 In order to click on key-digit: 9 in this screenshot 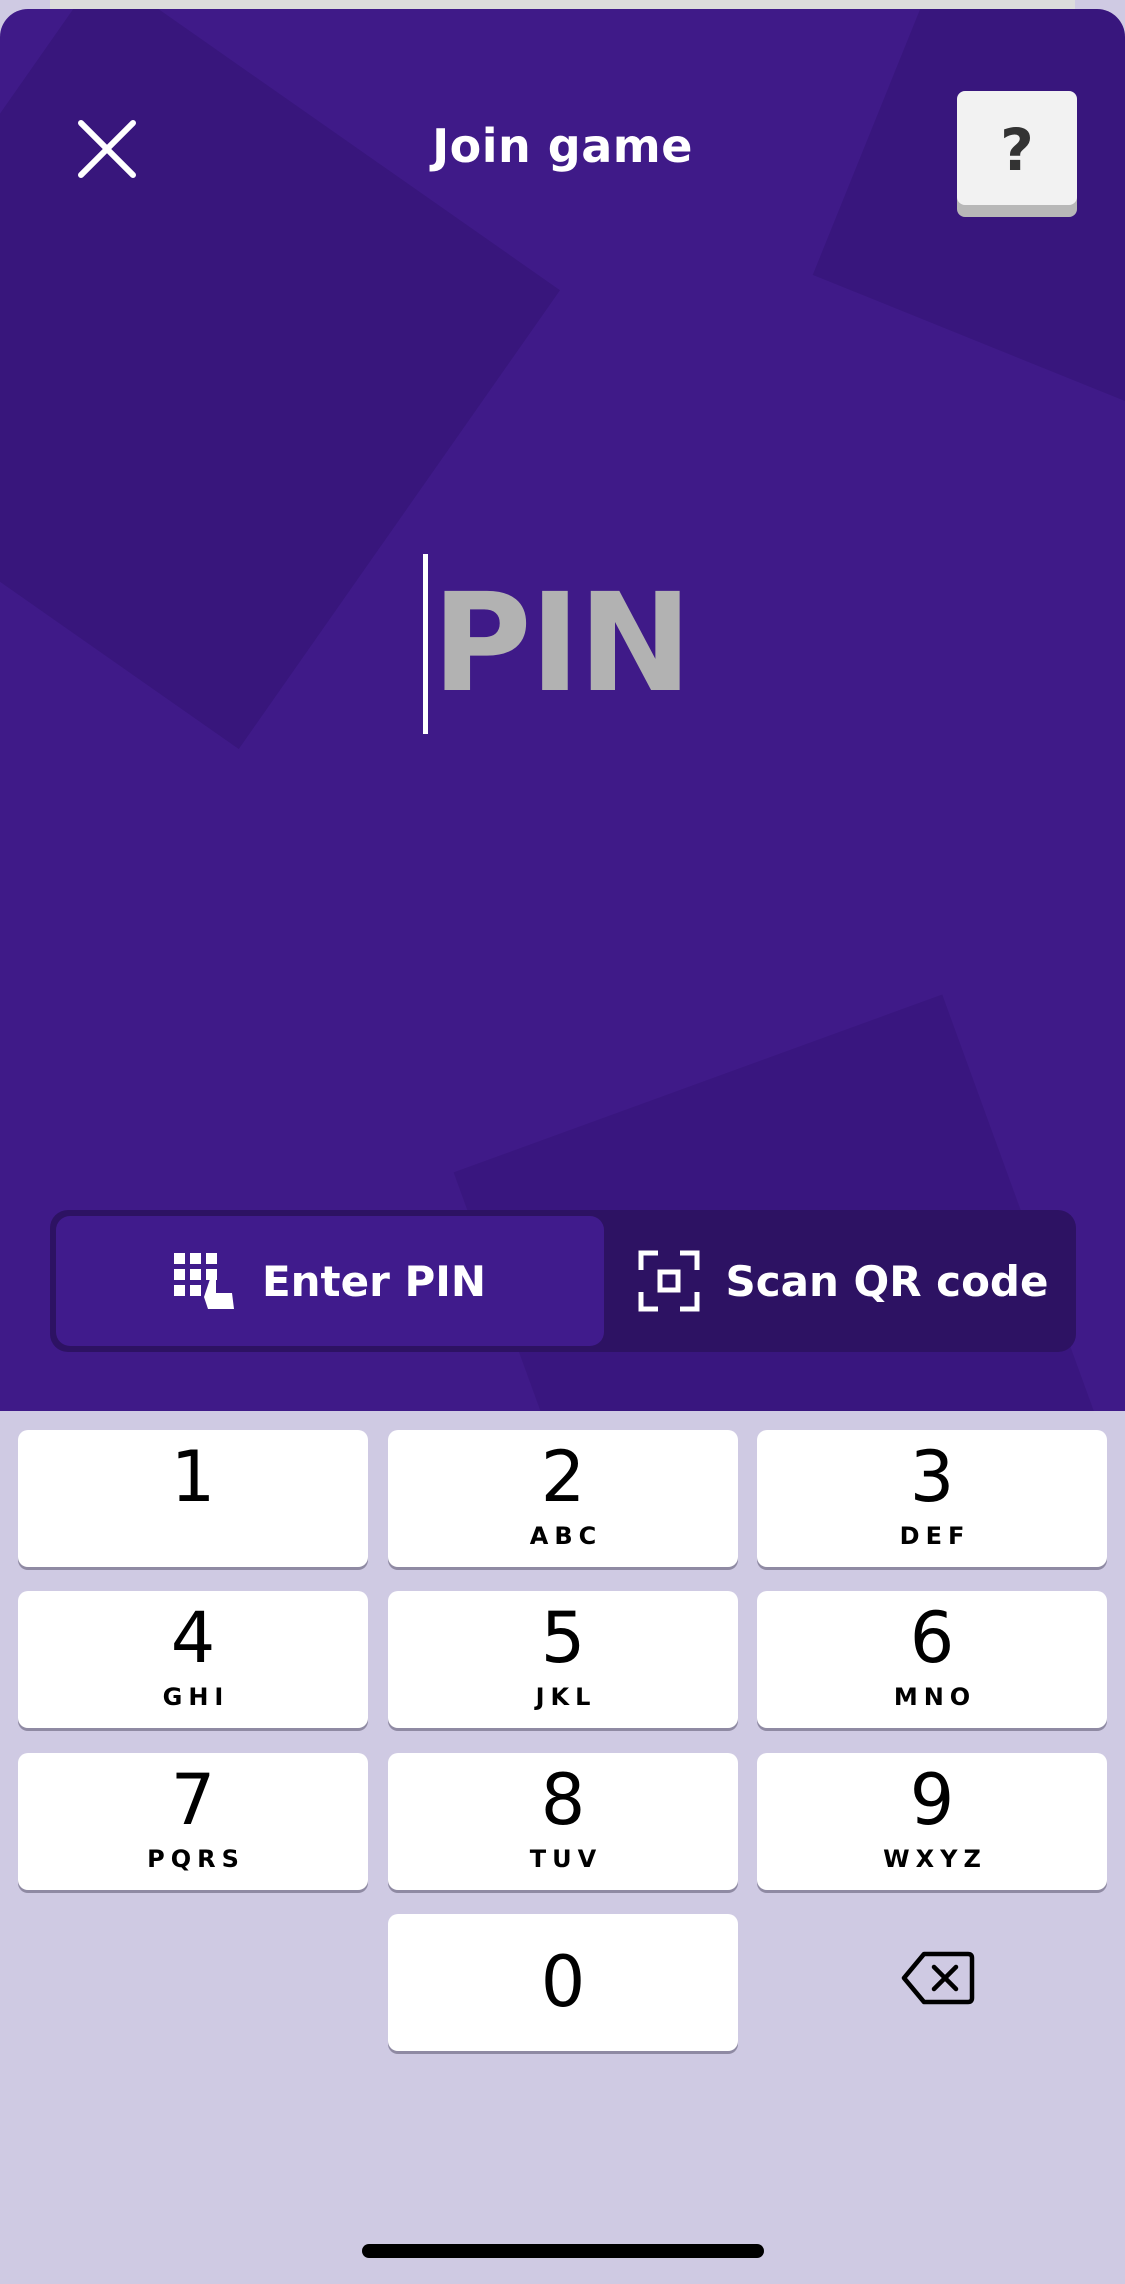, I will do `click(932, 1800)`.